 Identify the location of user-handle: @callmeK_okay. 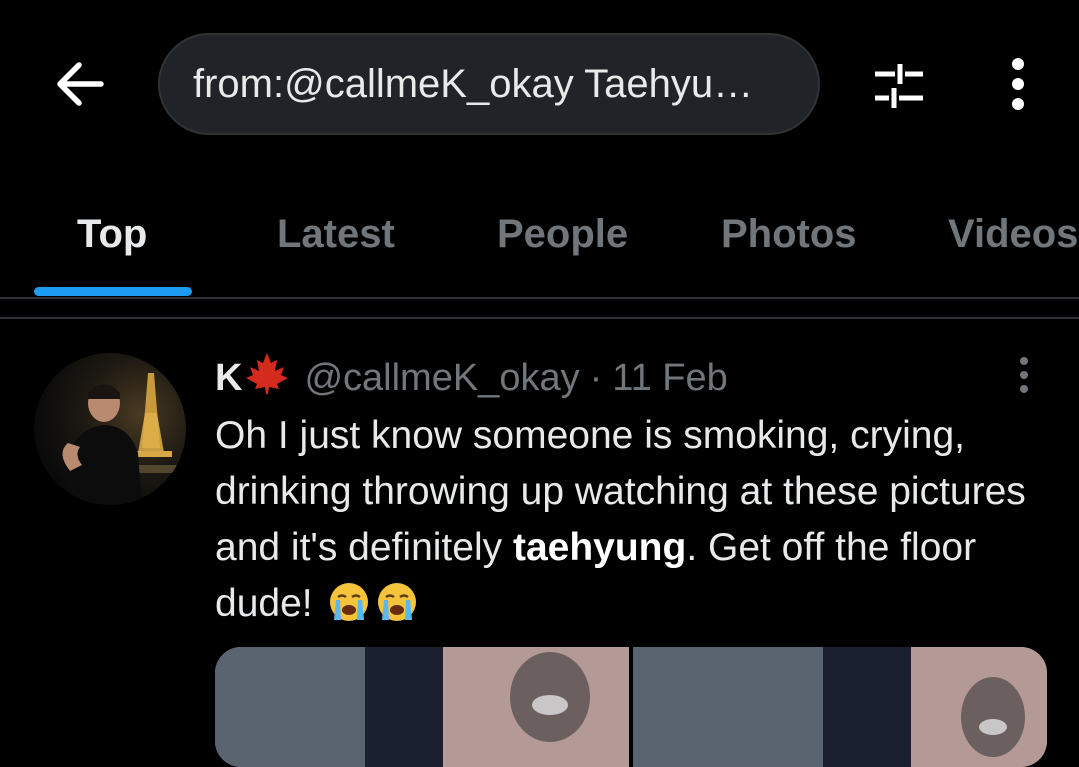
(441, 378).